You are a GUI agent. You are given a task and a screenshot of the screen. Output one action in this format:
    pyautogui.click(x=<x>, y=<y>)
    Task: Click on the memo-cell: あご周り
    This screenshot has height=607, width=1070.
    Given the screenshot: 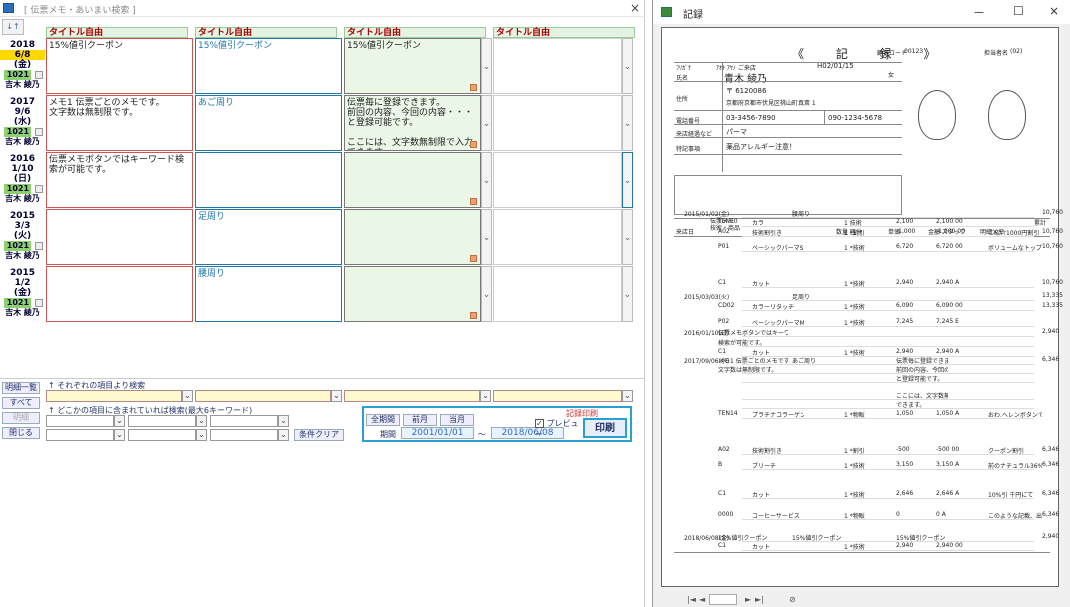 What is the action you would take?
    pyautogui.click(x=268, y=123)
    